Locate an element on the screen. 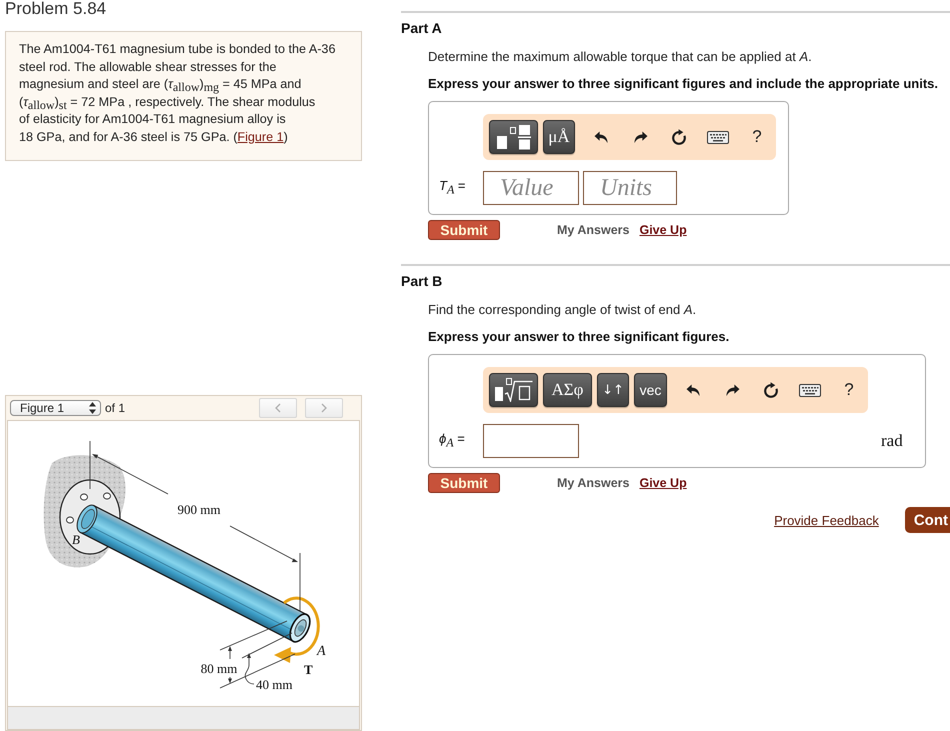  part-title: Part B is located at coordinates (422, 281).